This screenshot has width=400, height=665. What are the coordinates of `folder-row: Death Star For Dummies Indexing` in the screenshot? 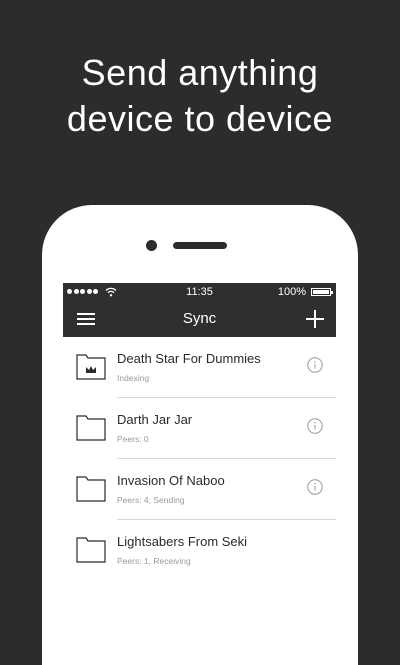 It's located at (199, 367).